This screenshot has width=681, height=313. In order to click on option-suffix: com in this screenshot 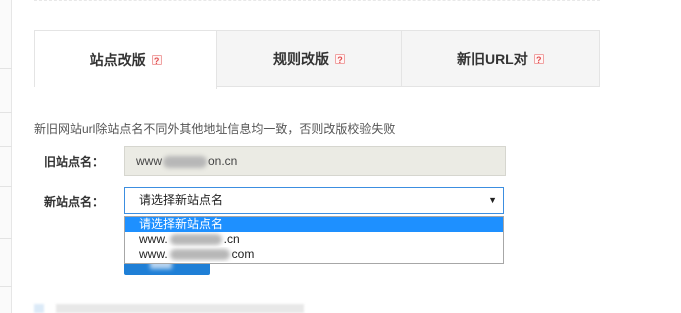, I will do `click(243, 254)`.